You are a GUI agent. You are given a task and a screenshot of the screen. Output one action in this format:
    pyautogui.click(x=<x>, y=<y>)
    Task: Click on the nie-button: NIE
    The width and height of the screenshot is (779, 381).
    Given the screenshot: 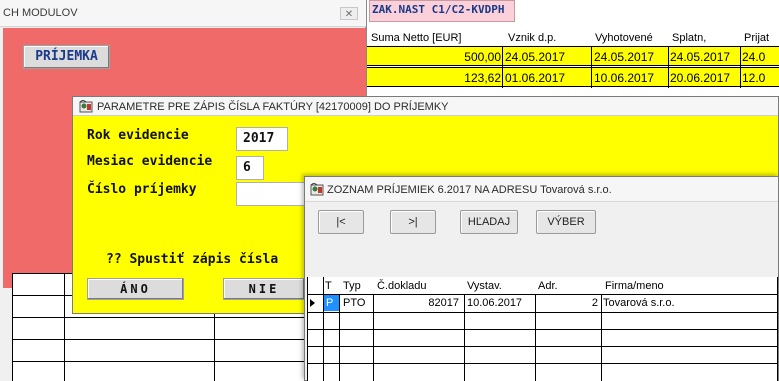 What is the action you would take?
    pyautogui.click(x=264, y=289)
    